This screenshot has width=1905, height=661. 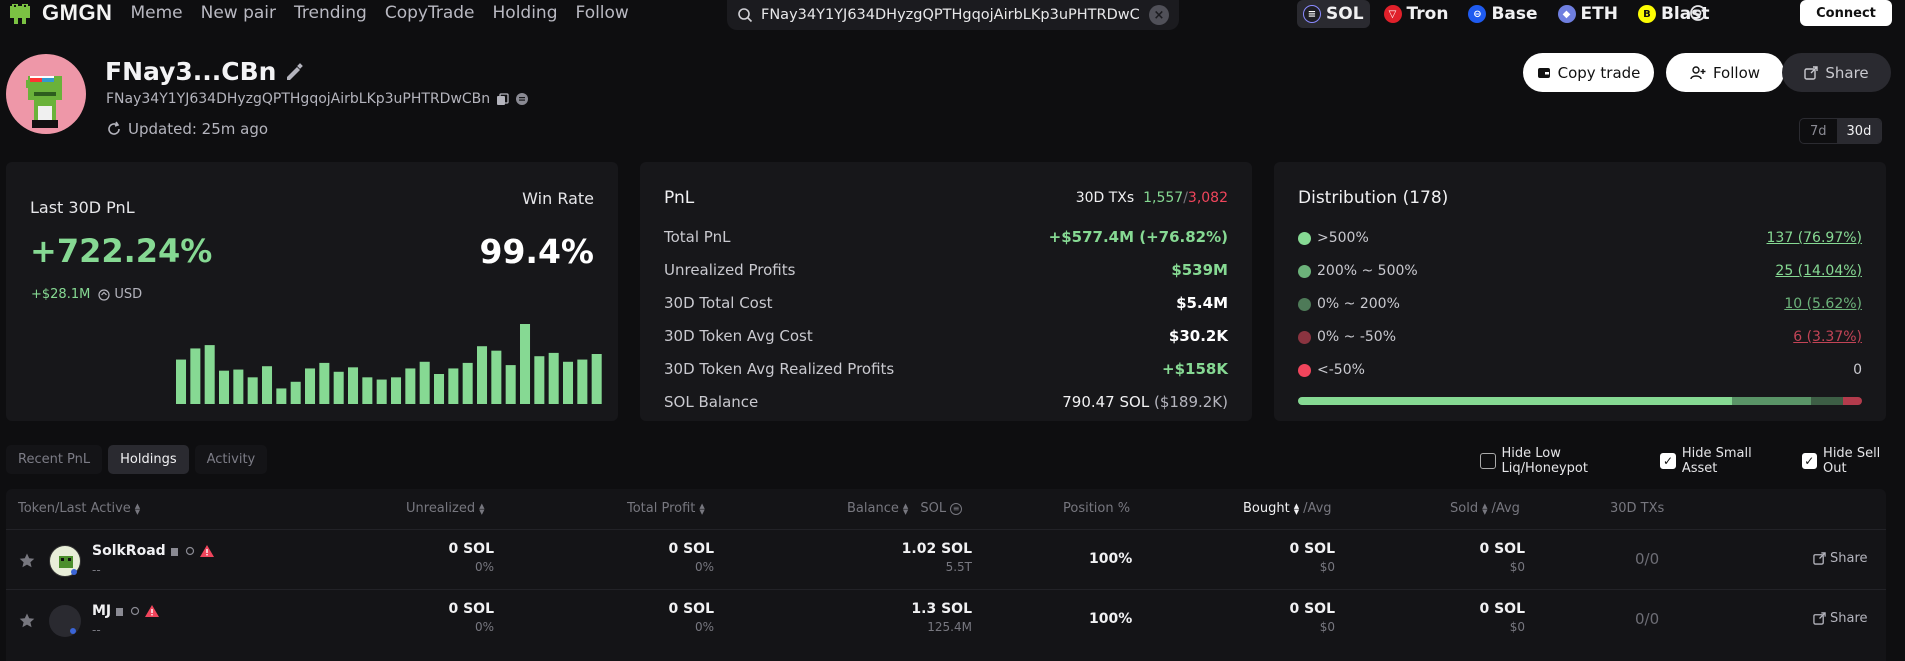 I want to click on distribution-row: 200% ~ 500% 25 (14.04%), so click(x=1580, y=271).